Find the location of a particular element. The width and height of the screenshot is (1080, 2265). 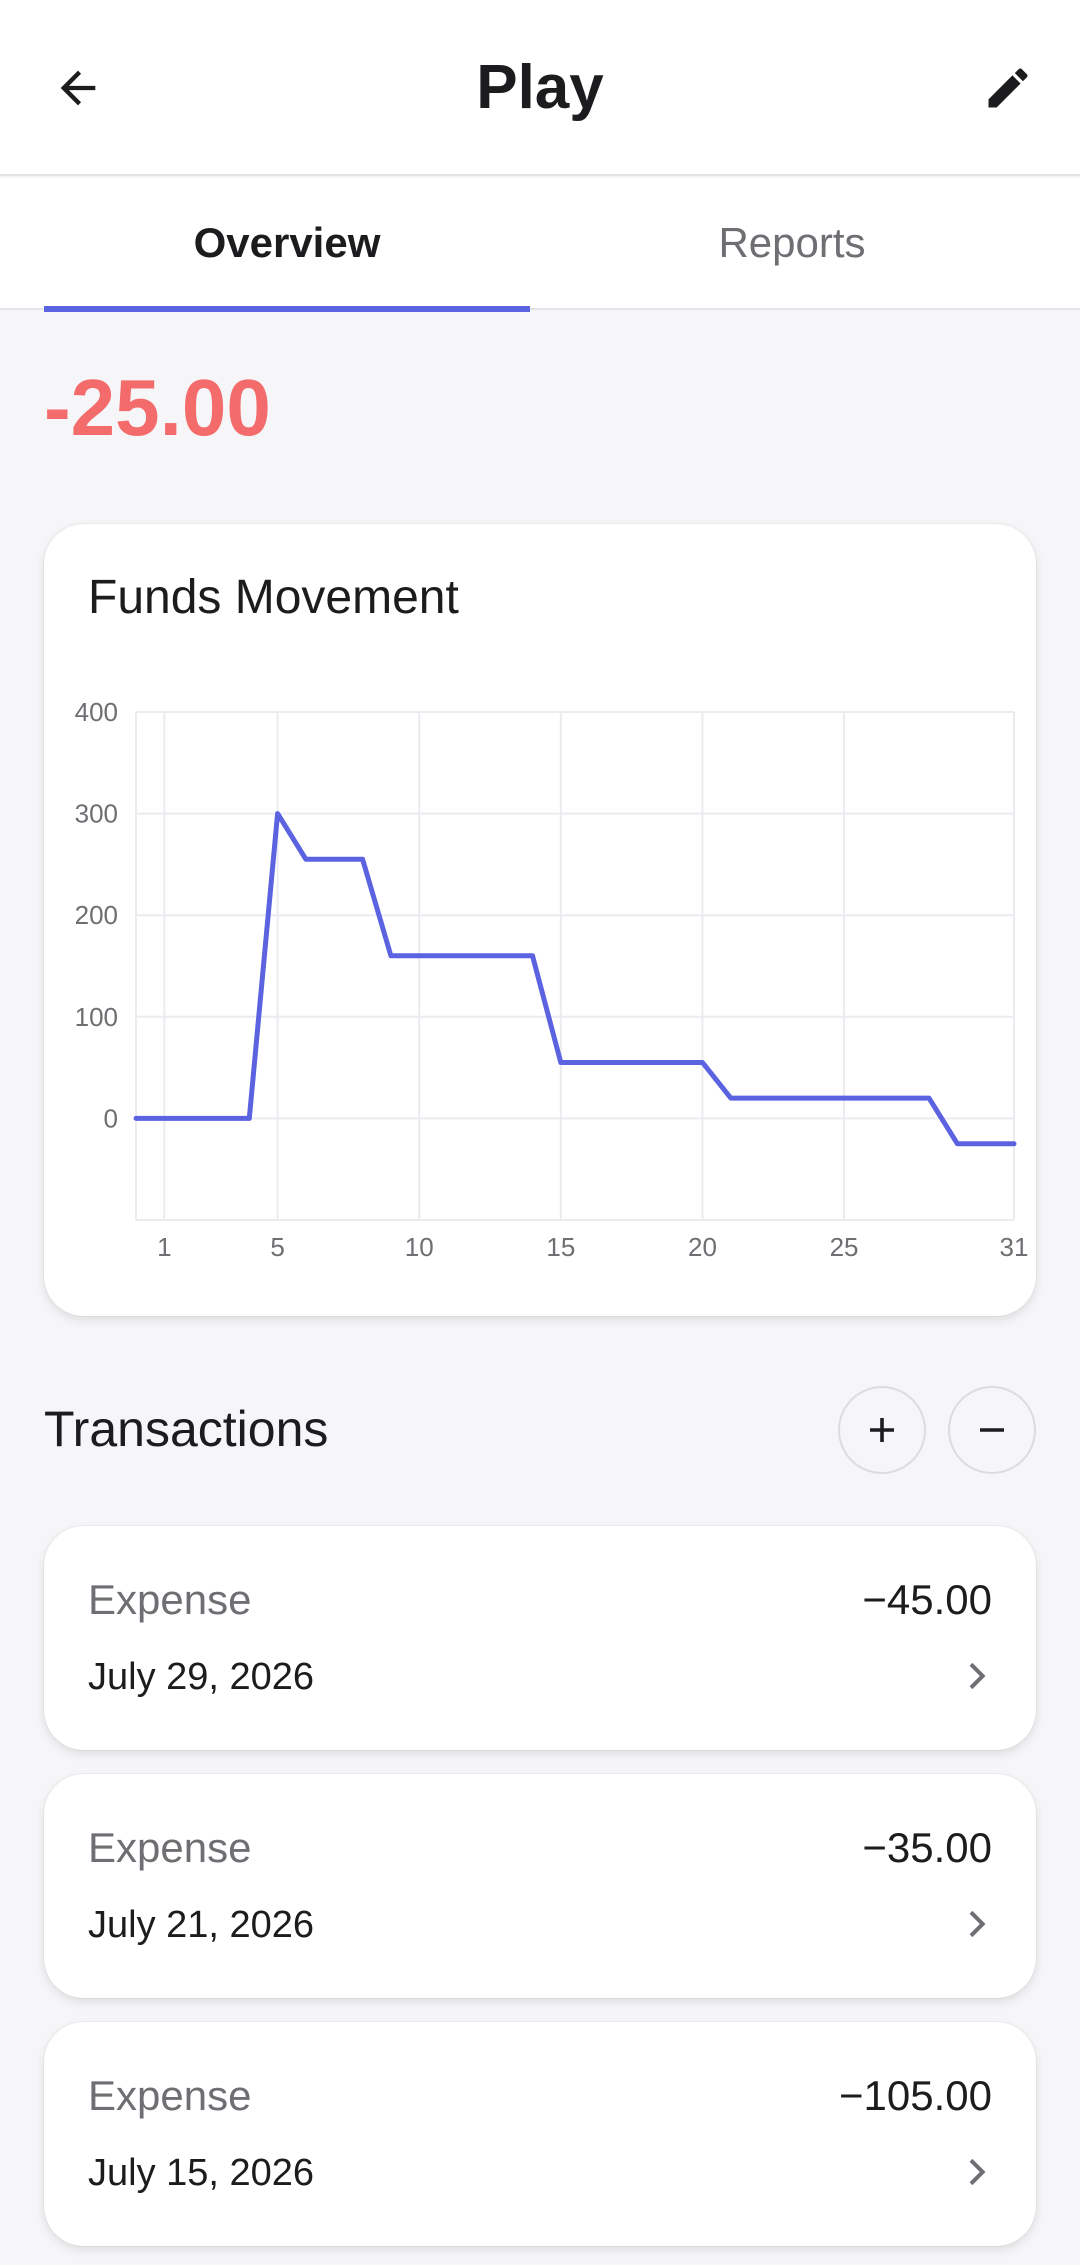

tab-reports: Reports is located at coordinates (792, 243).